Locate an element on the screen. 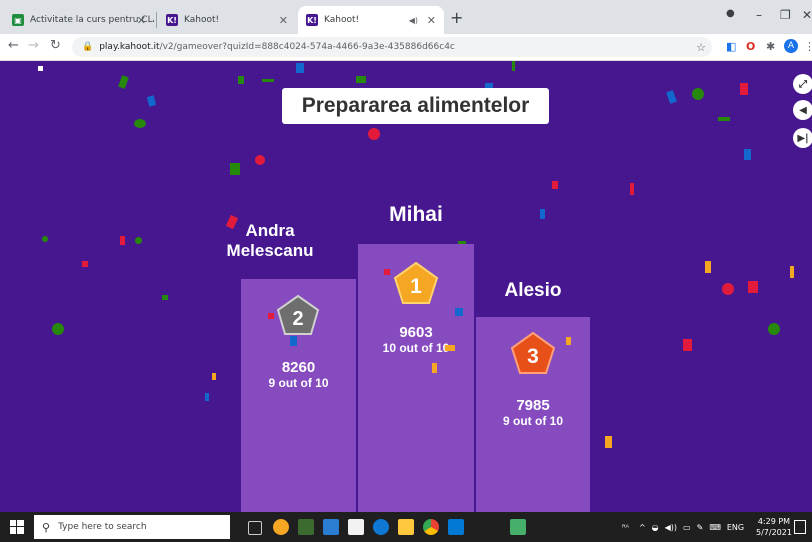 This screenshot has width=812, height=542. file-explorer-icon is located at coordinates (406, 527).